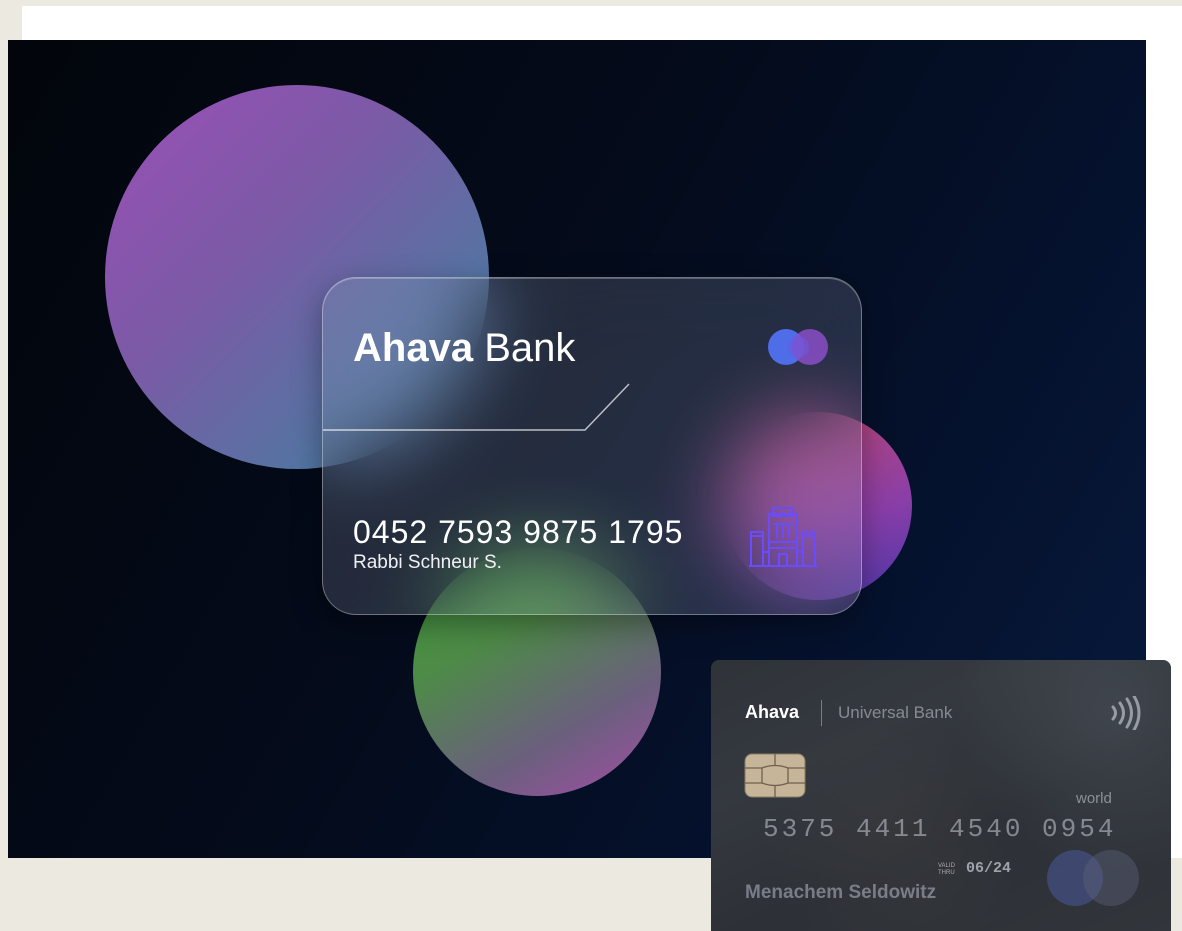 This screenshot has height=931, width=1182. What do you see at coordinates (895, 712) in the screenshot?
I see `card-bank-name: Universal Bank` at bounding box center [895, 712].